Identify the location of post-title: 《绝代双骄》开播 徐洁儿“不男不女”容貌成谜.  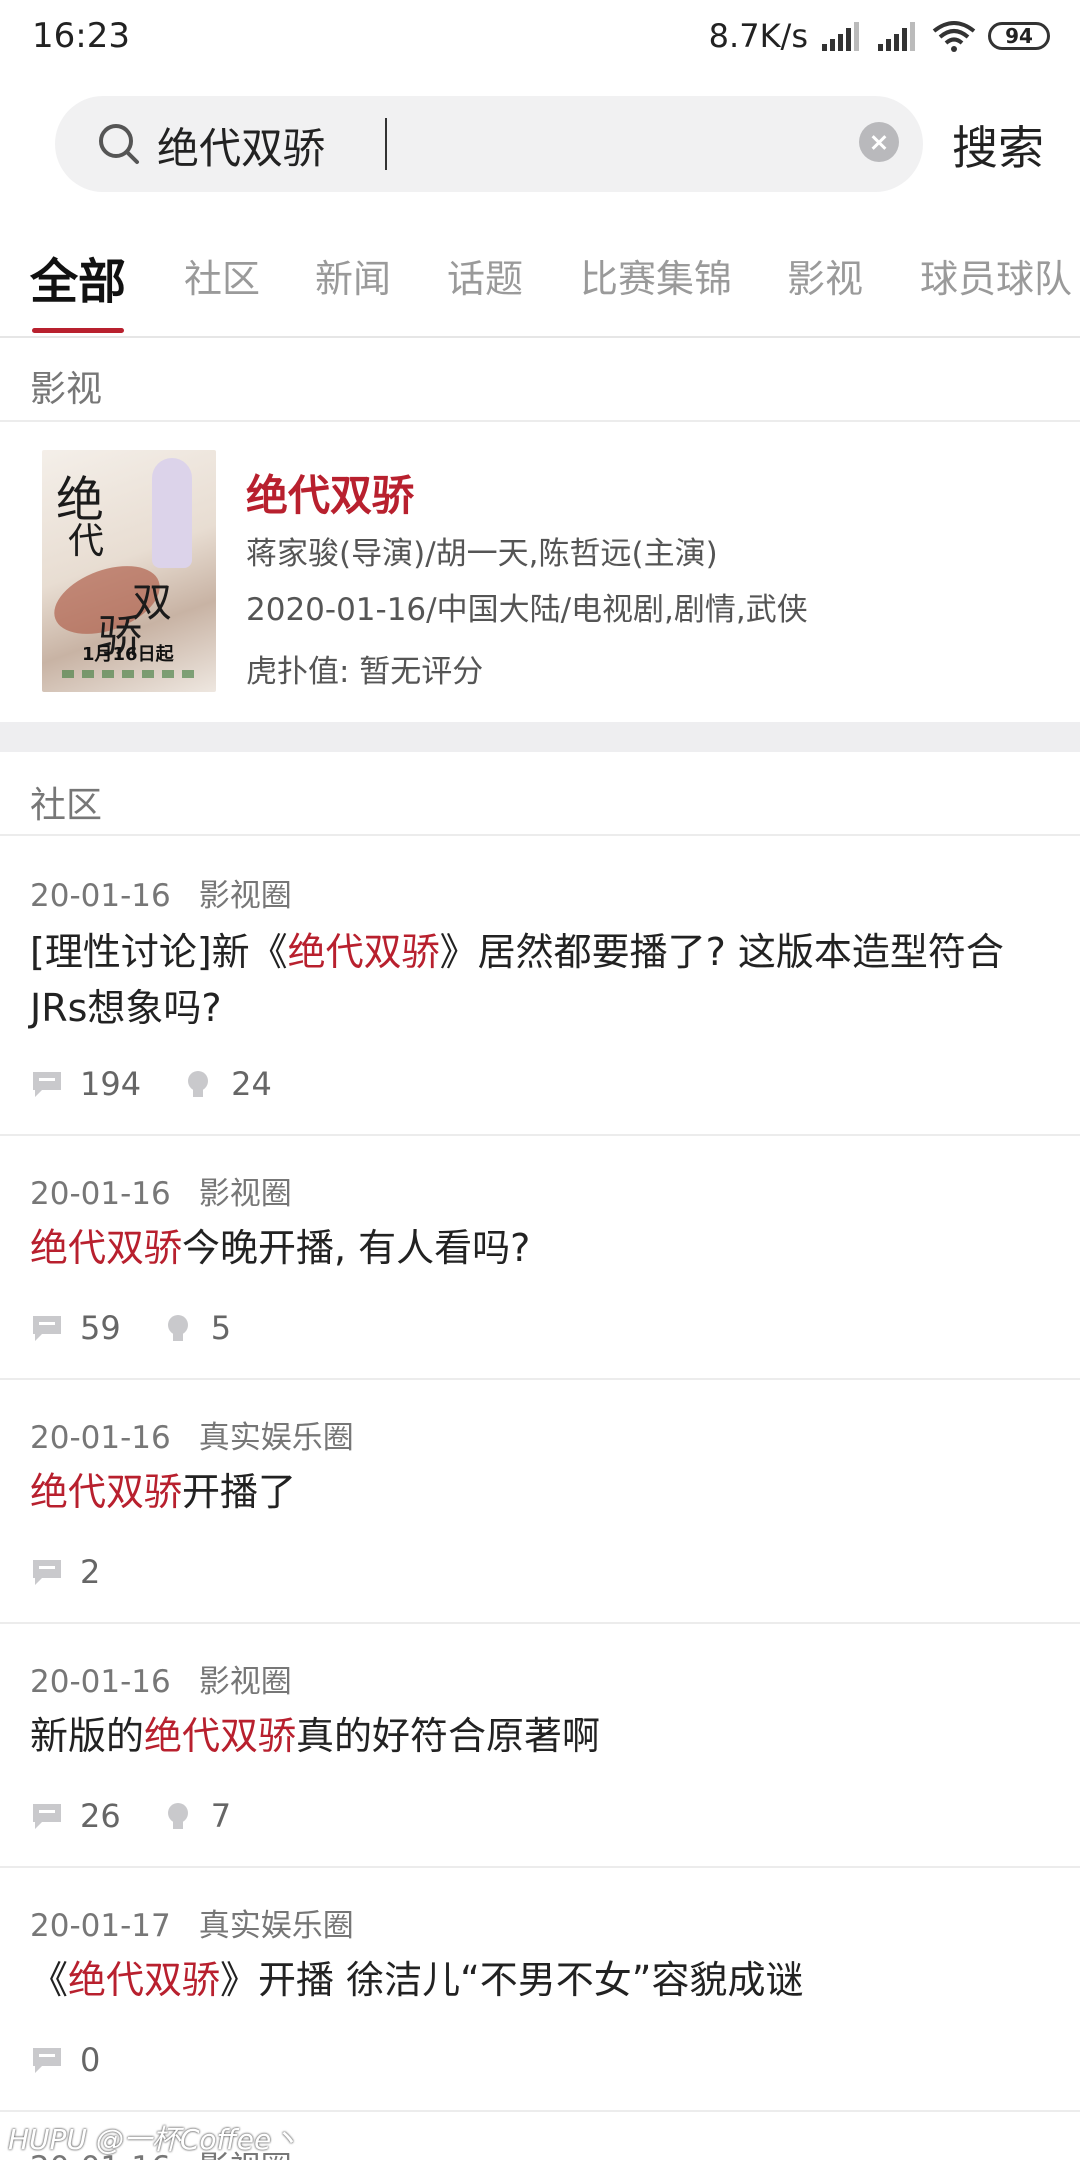
(540, 1980).